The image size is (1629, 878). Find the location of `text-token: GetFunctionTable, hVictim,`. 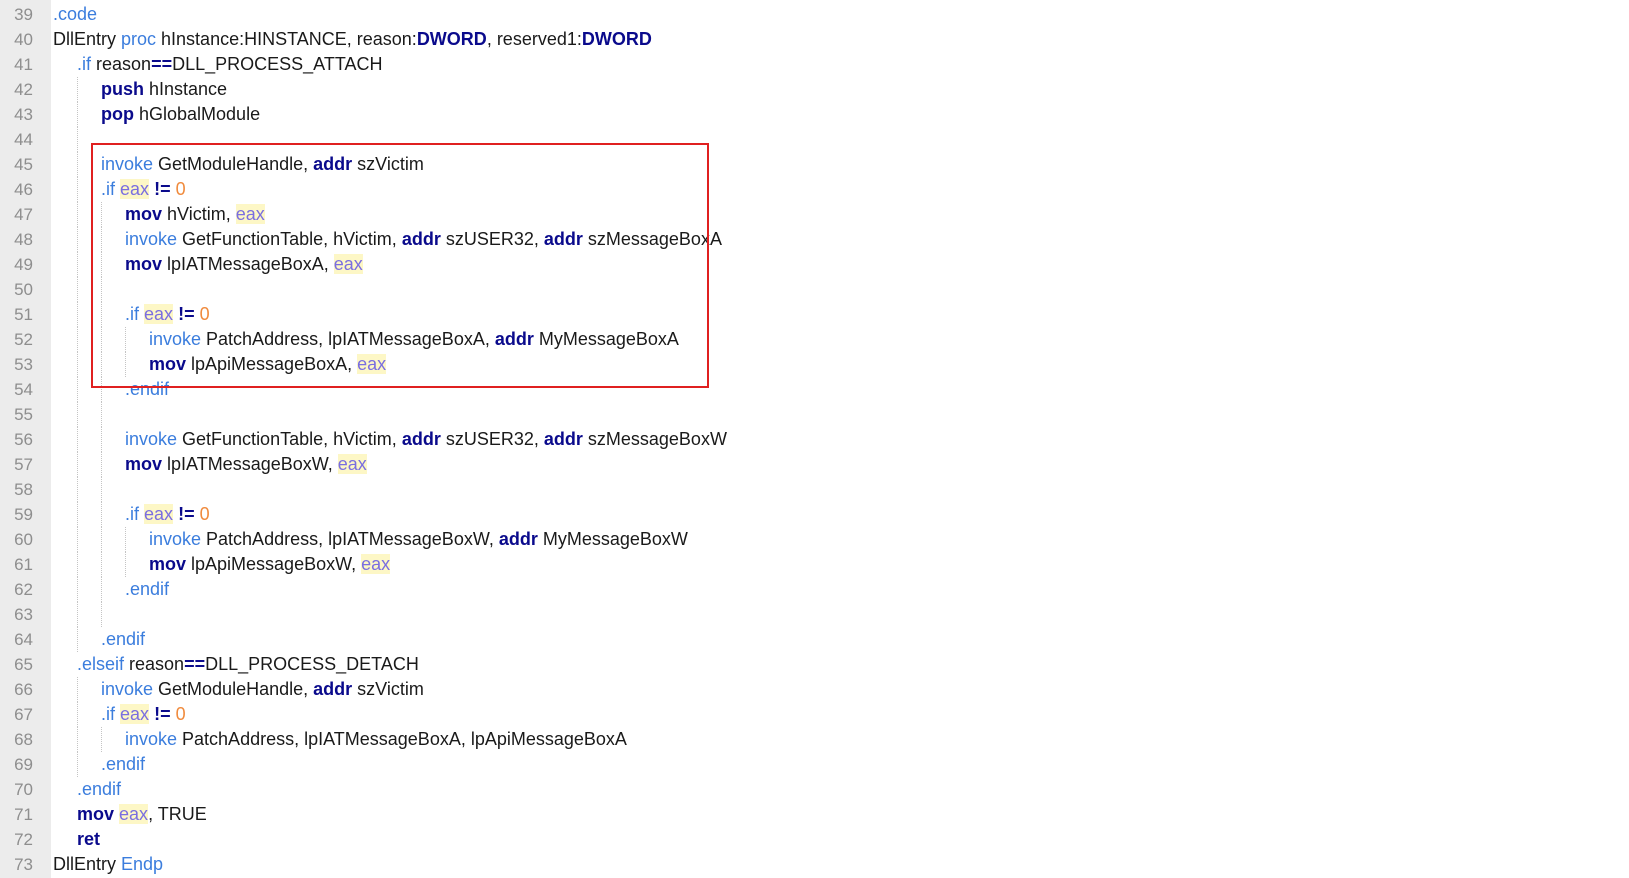

text-token: GetFunctionTable, hVictim, is located at coordinates (289, 239).